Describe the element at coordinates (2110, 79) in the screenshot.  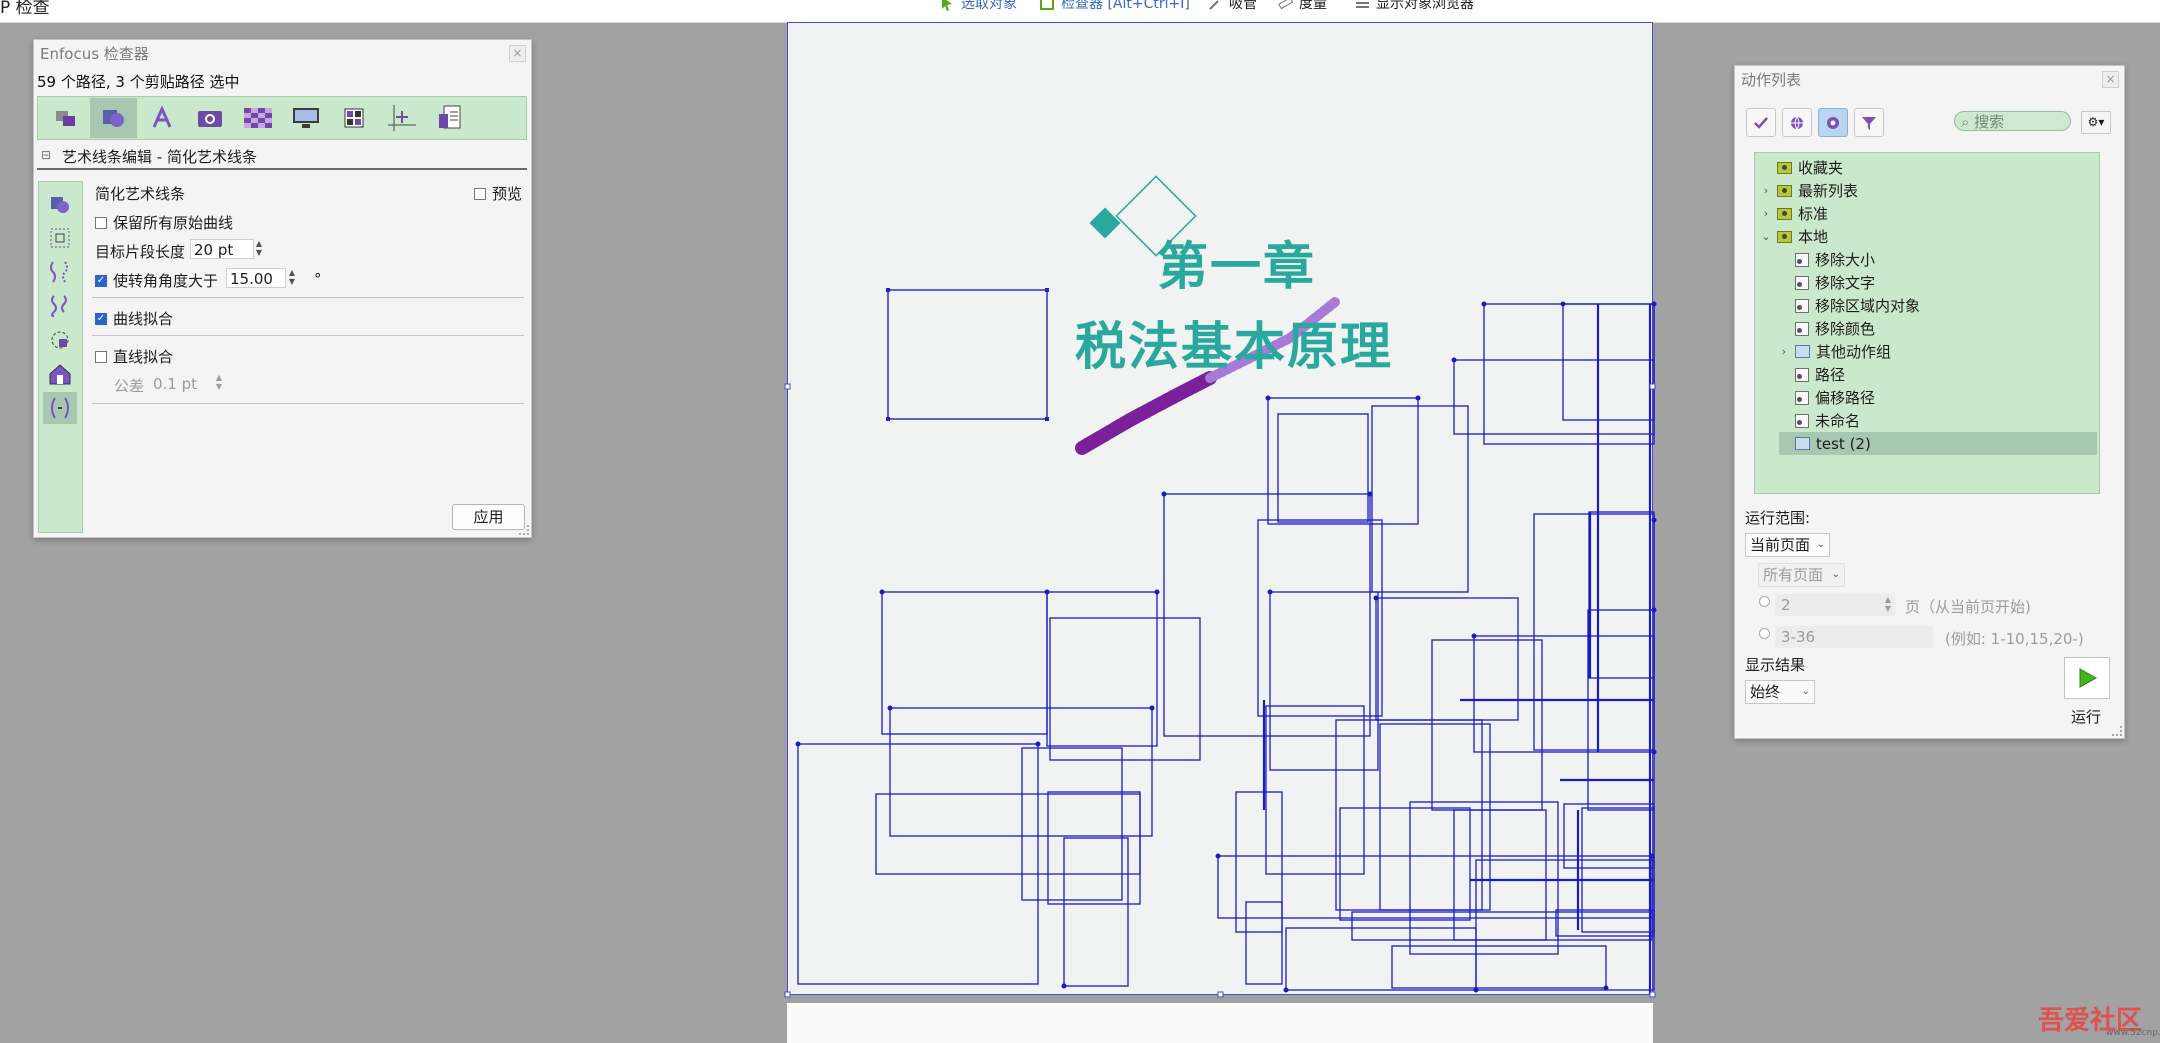
I see `action-list-close-button: ×` at that location.